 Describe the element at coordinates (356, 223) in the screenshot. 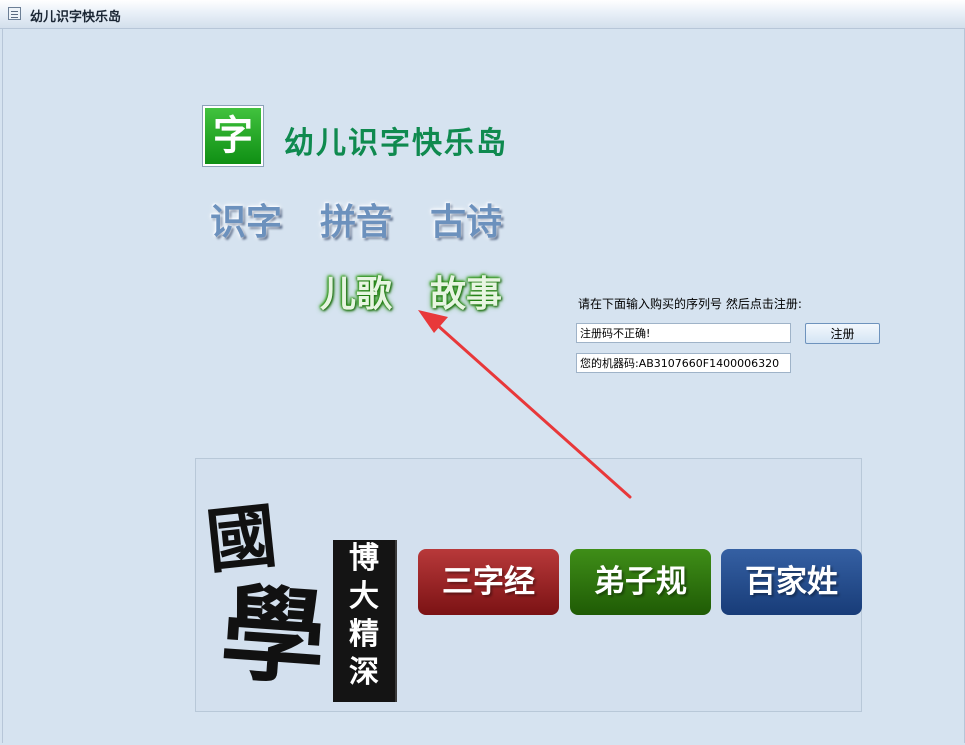

I see `pinyin-button: 拼音` at that location.